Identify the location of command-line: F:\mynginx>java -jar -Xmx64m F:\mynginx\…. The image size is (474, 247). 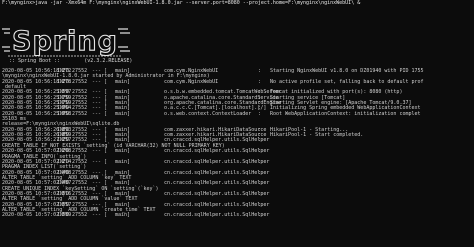
(181, 3).